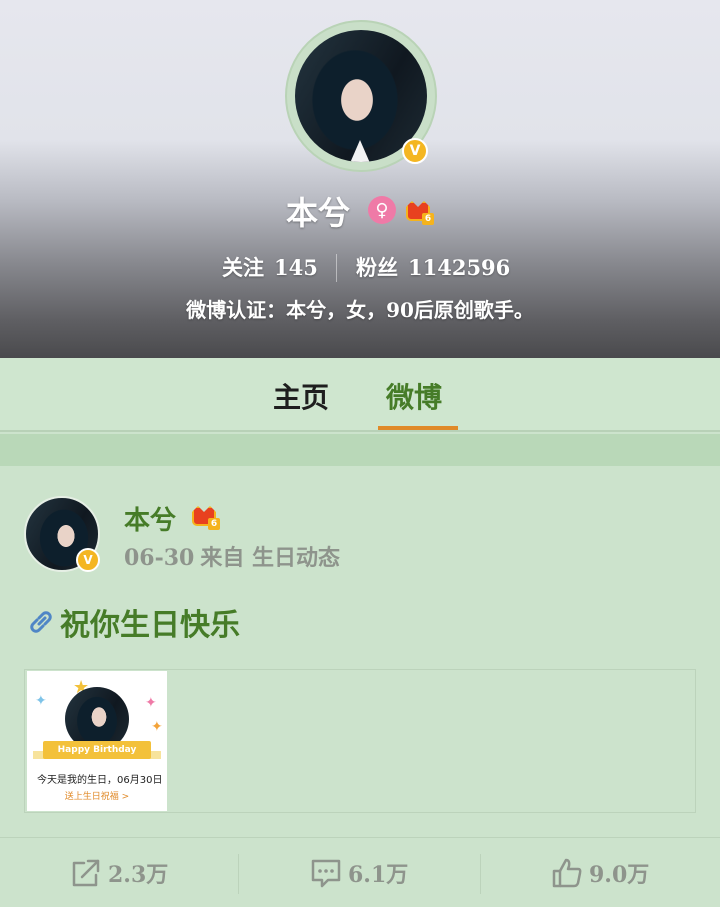 This screenshot has width=720, height=907. I want to click on fans-count: 1142596, so click(459, 267).